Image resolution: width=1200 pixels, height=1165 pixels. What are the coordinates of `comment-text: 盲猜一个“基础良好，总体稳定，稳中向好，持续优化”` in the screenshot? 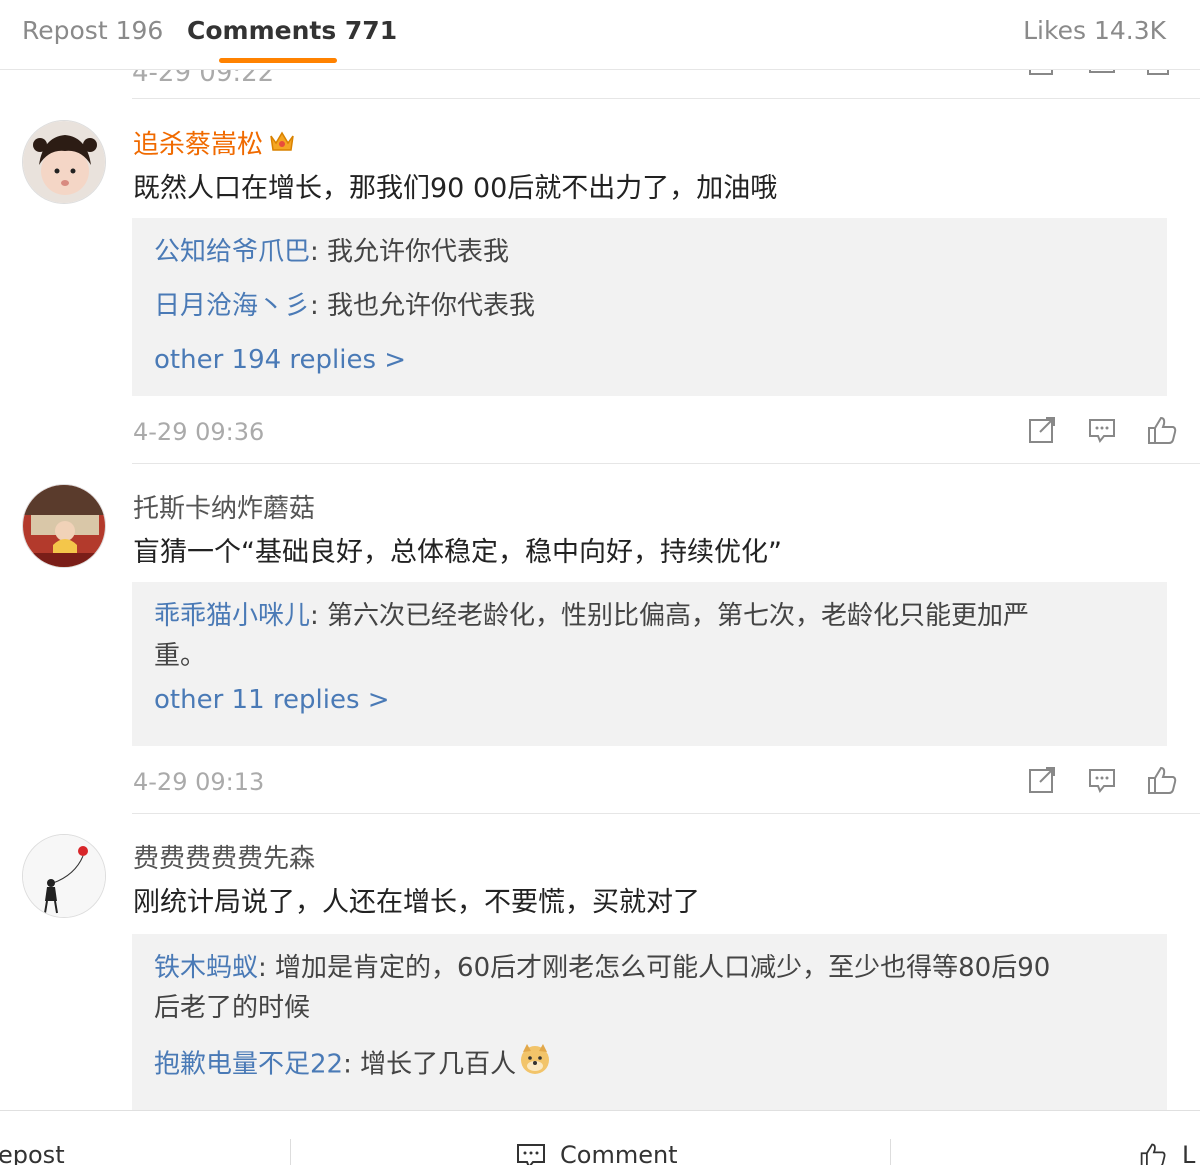 It's located at (457, 552).